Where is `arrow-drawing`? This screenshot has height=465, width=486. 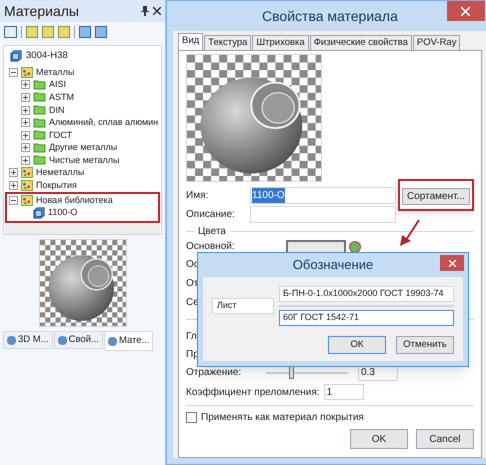
arrow-drawing is located at coordinates (410, 233).